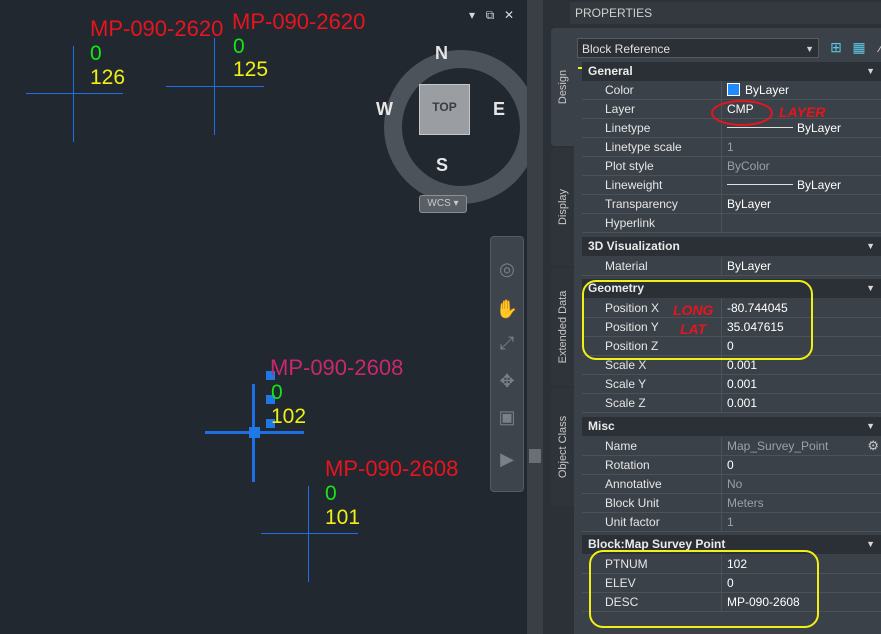 This screenshot has width=881, height=634. Describe the element at coordinates (731, 71) in the screenshot. I see `section-general: General ▼` at that location.